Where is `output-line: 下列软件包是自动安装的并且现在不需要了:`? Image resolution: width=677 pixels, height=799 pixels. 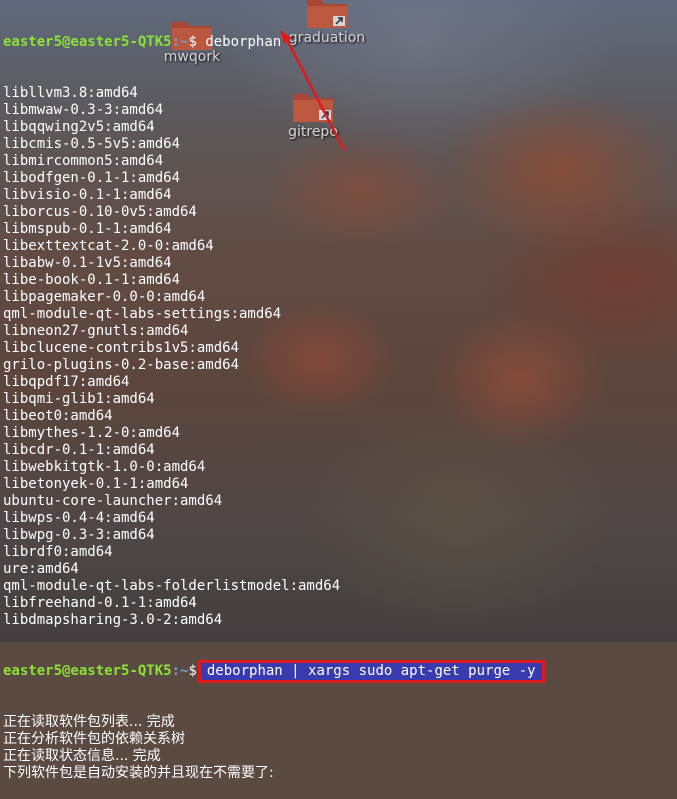 output-line: 下列软件包是自动安装的并且现在不需要了: is located at coordinates (138, 773).